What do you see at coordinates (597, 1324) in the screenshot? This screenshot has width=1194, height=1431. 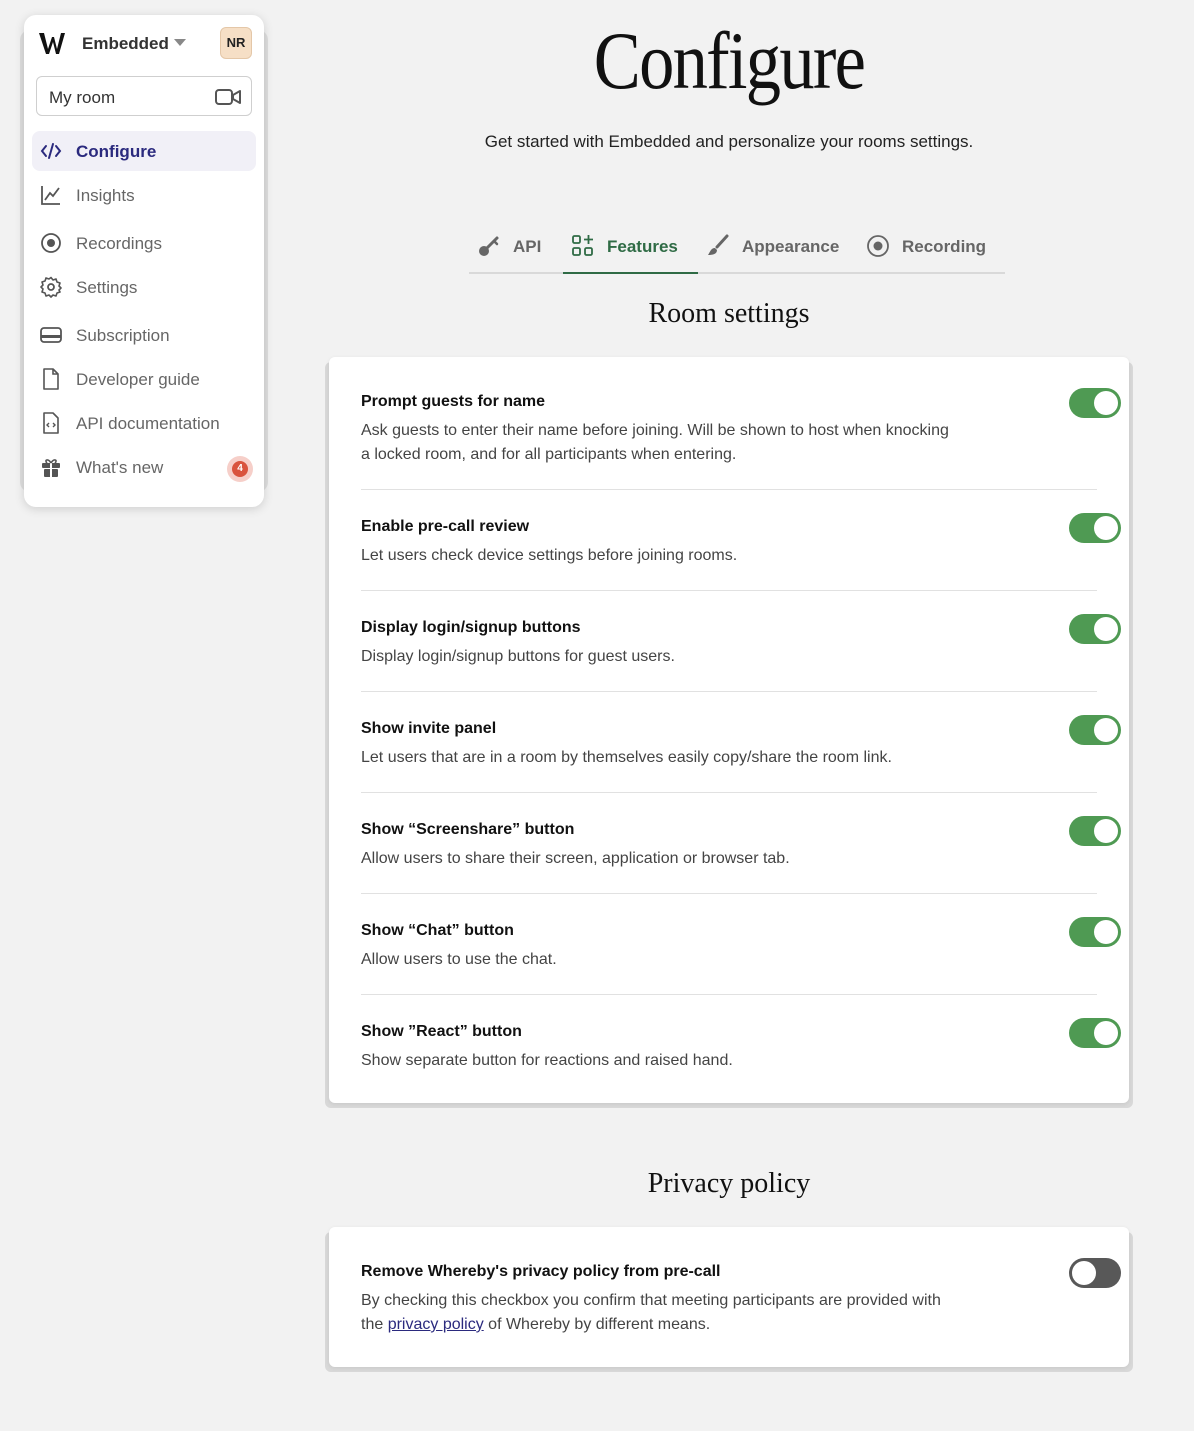 I see `description-text: of Whereby by different means.` at bounding box center [597, 1324].